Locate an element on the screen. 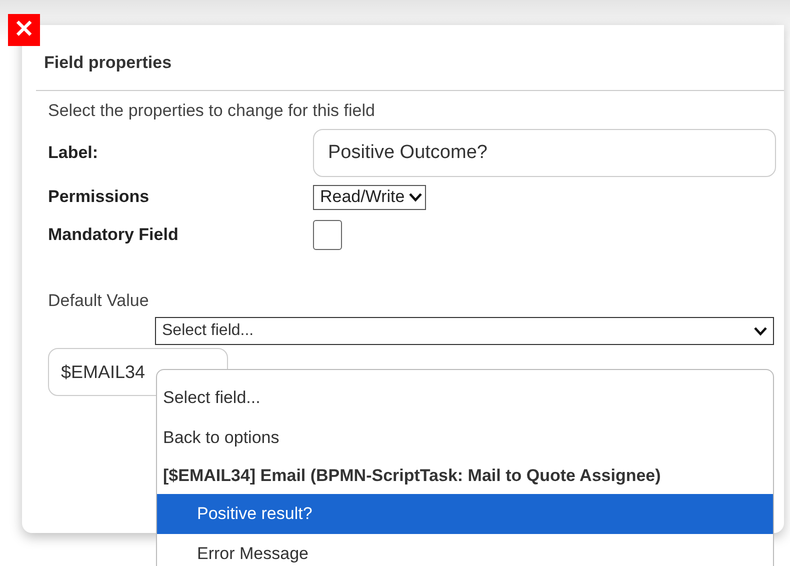  dialog-title: Field properties is located at coordinates (108, 63).